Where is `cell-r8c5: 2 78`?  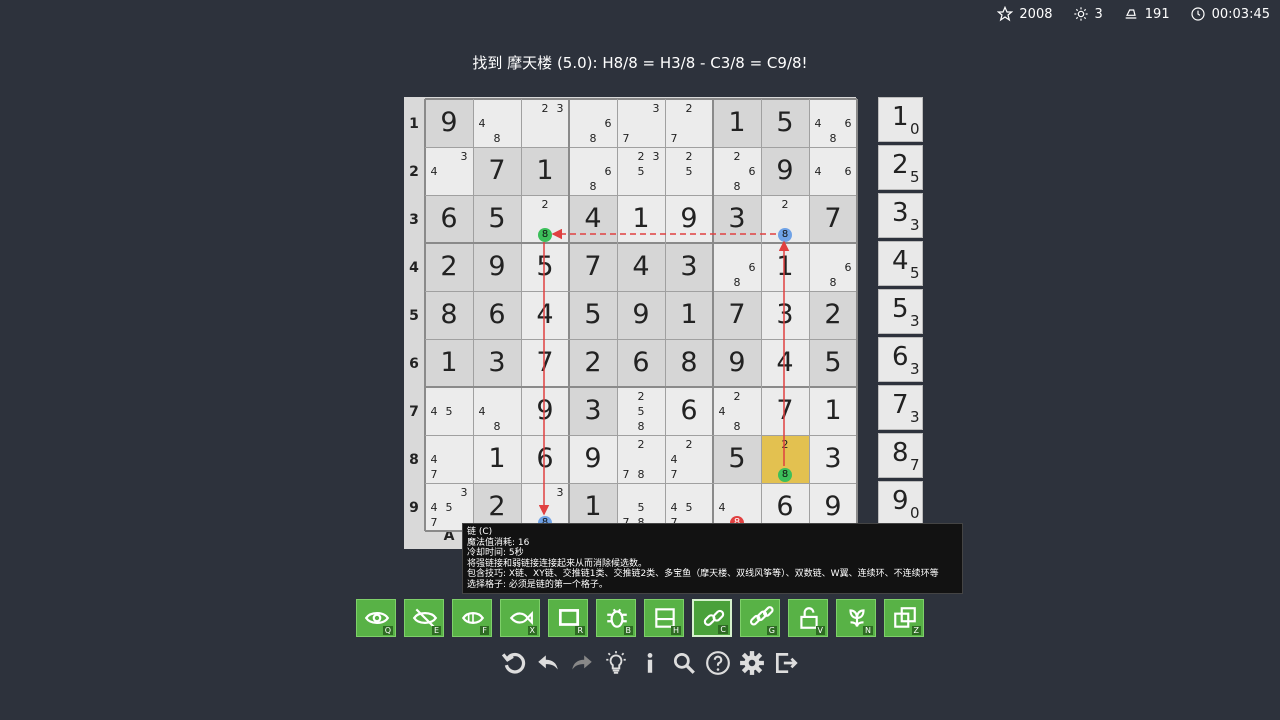
cell-r8c5: 2 78 is located at coordinates (641, 459).